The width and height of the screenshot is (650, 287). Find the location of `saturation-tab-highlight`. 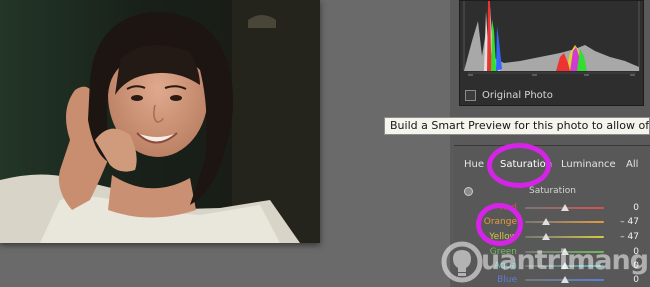

saturation-tab-highlight is located at coordinates (519, 165).